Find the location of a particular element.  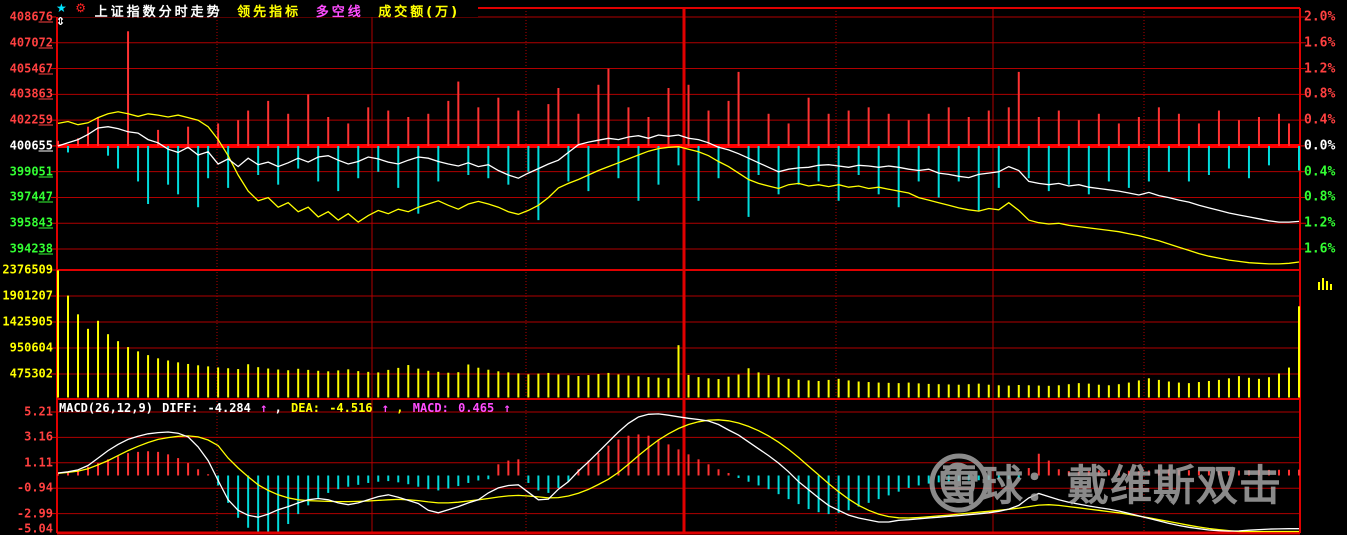

macd-value: 0.465 is located at coordinates (476, 408).